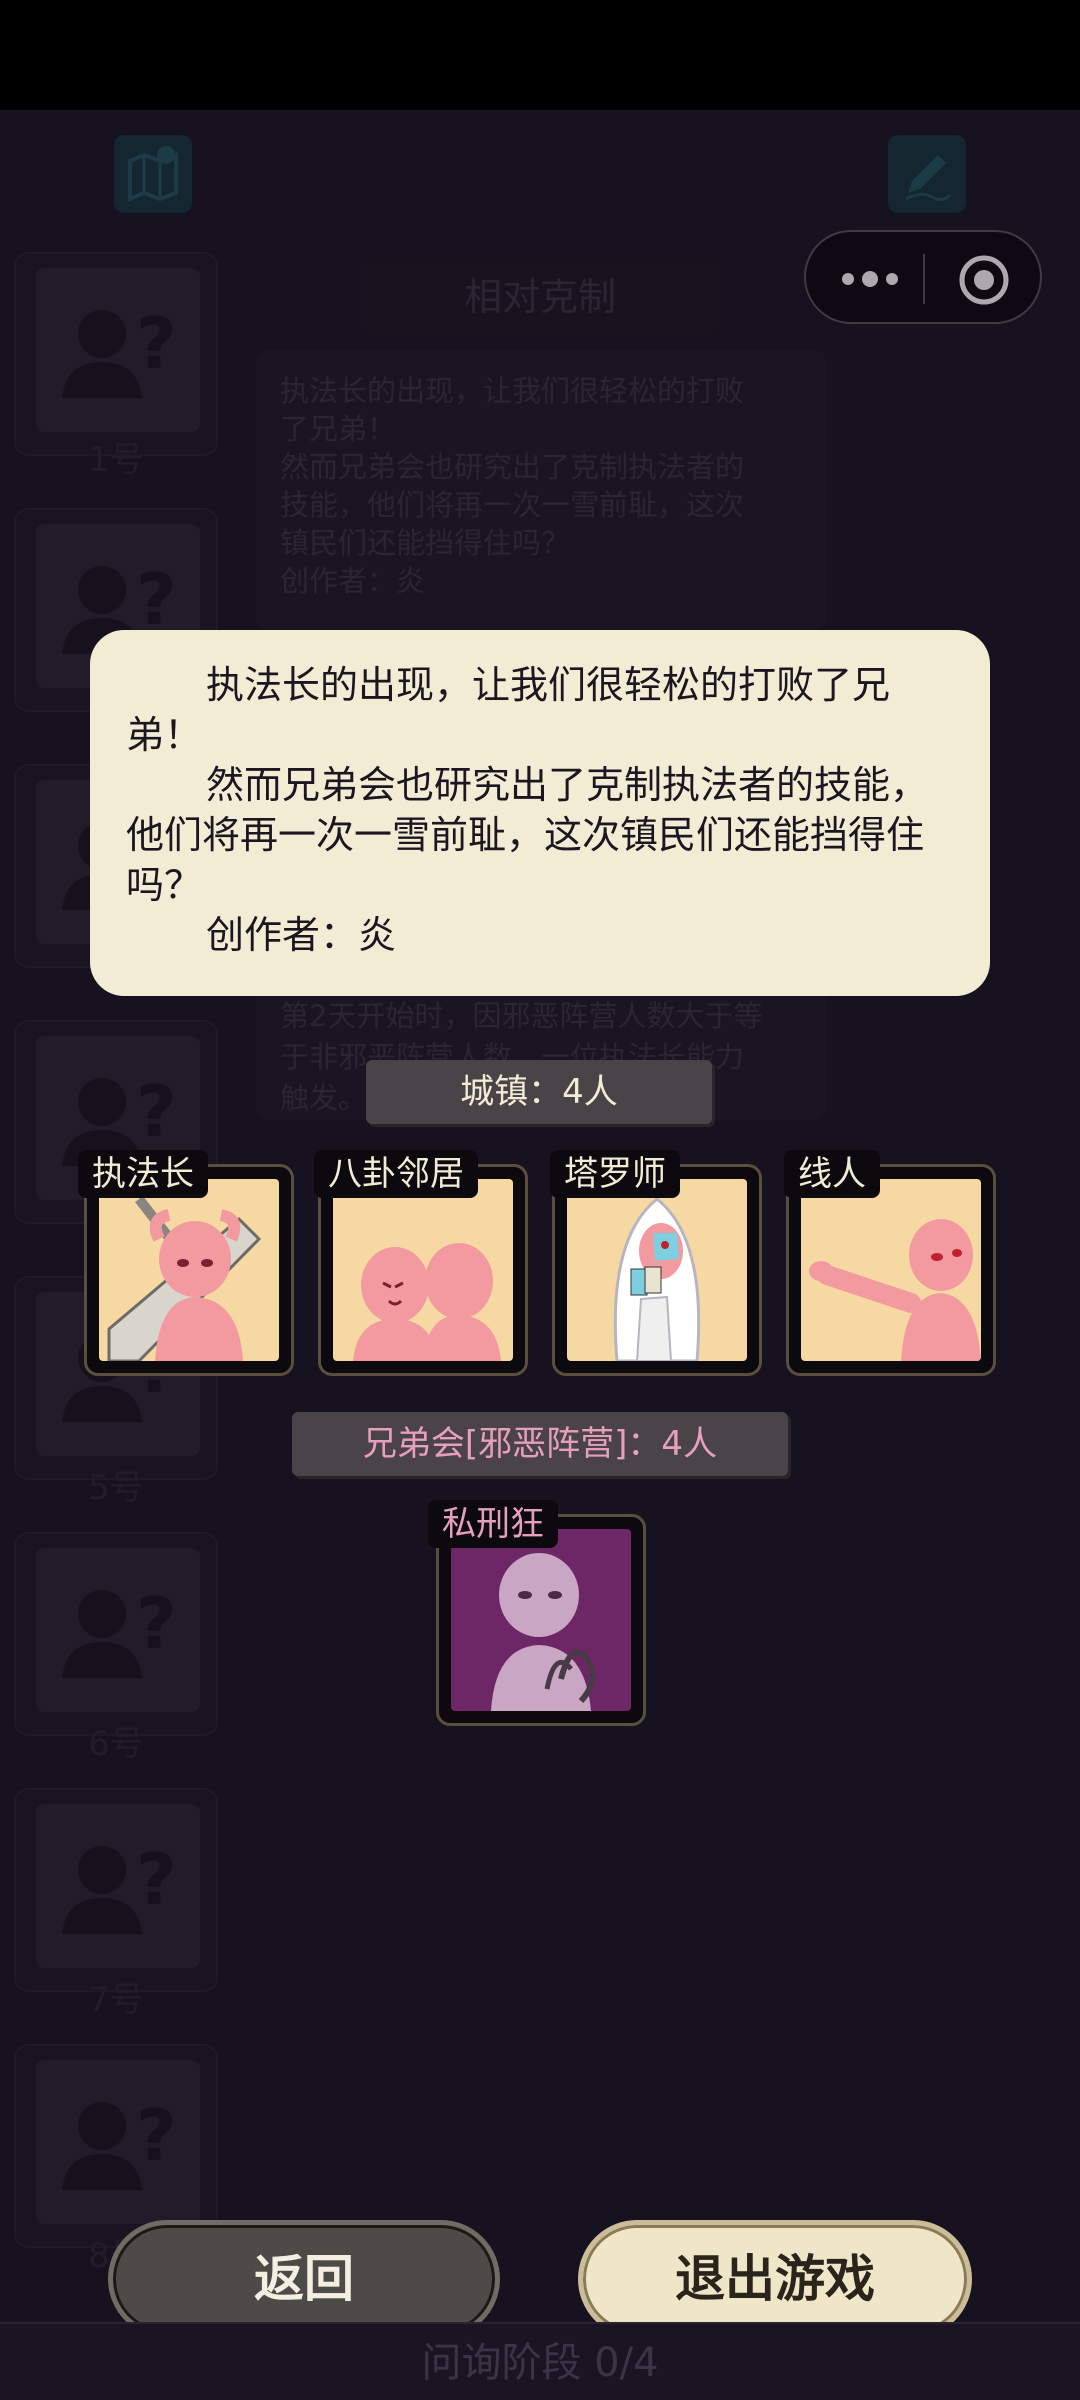 The width and height of the screenshot is (1080, 2400). Describe the element at coordinates (423, 1270) in the screenshot. I see `gossip-neighbor-portrait` at that location.